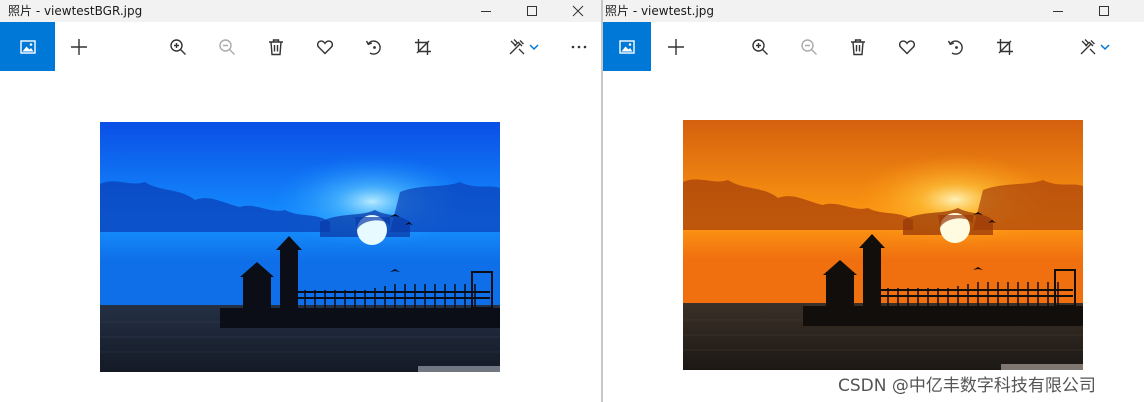 The width and height of the screenshot is (1144, 402). Describe the element at coordinates (300, 11) in the screenshot. I see `title-bar: 照片 - viewtestBGR.jpg` at that location.